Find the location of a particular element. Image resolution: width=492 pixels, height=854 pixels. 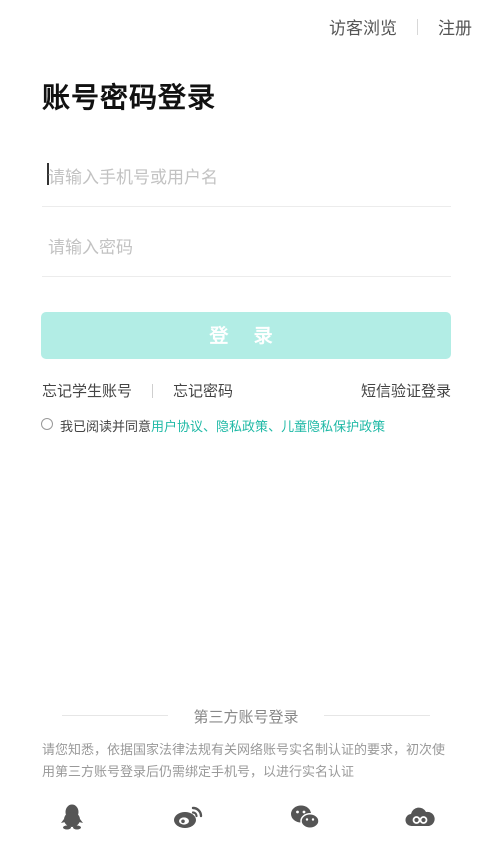

password-input is located at coordinates (249, 248).